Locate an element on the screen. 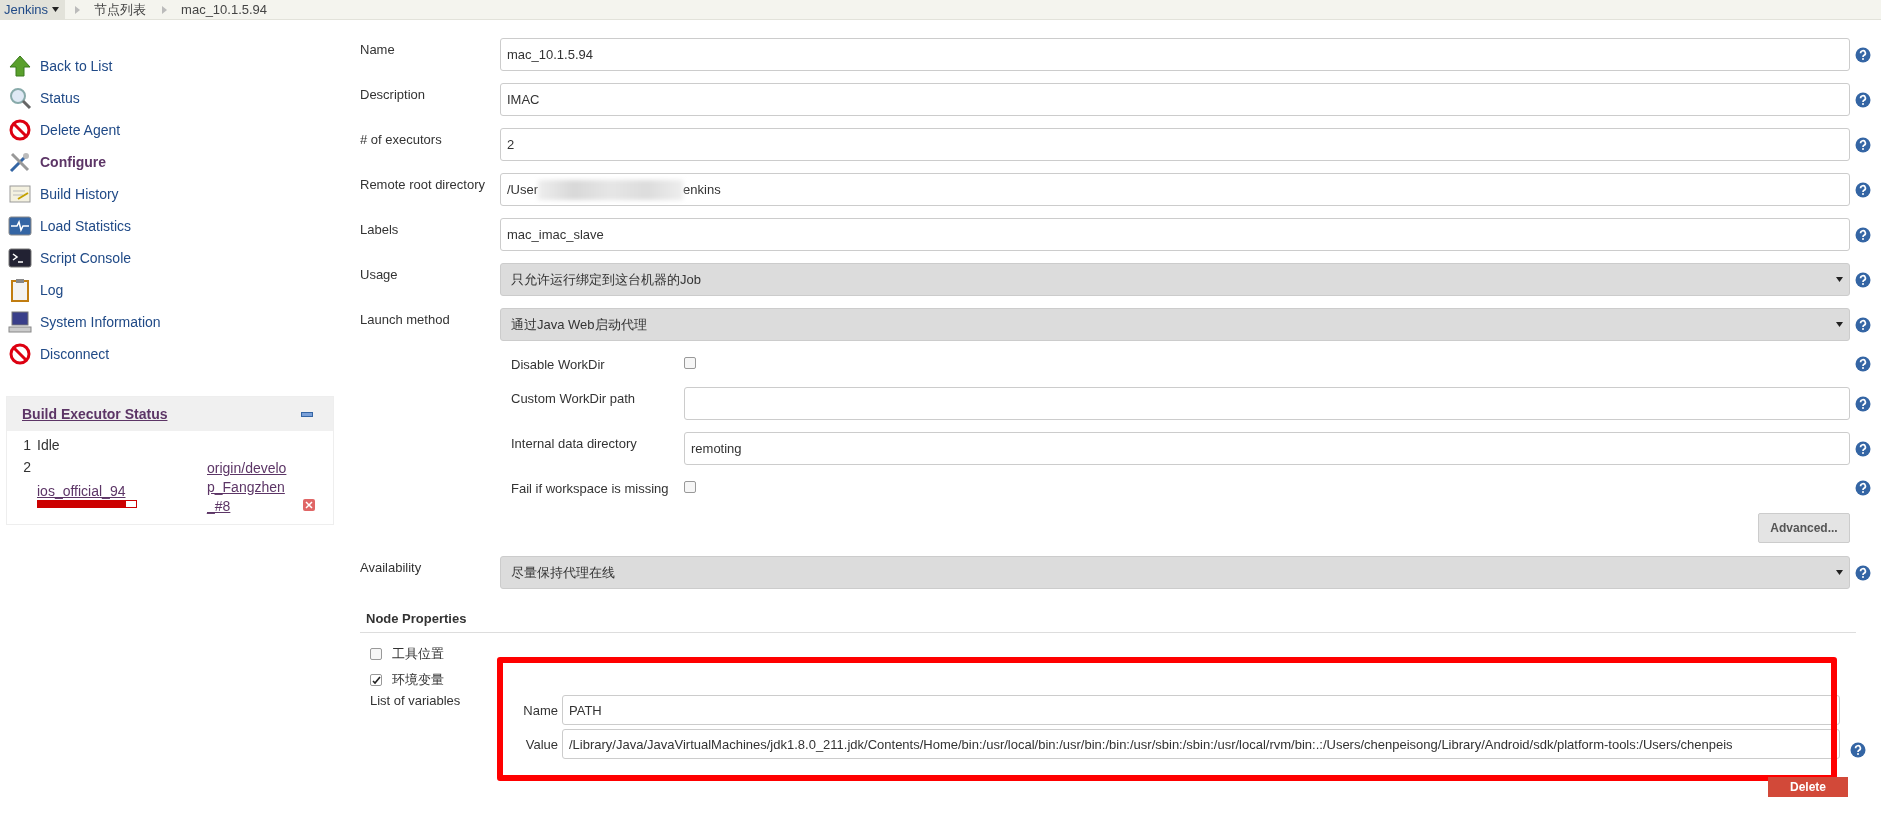 The height and width of the screenshot is (822, 1881). dropdown-select: 通过Java Web启动代理 is located at coordinates (1175, 324).